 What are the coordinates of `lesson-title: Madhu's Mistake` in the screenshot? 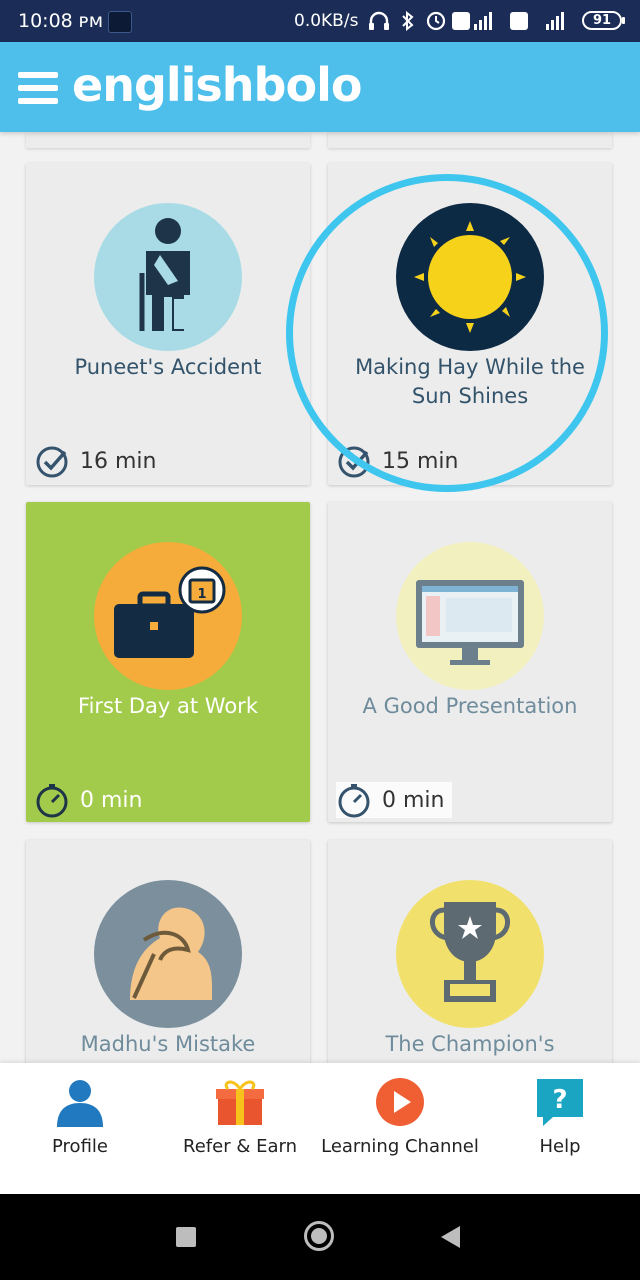 It's located at (168, 1044).